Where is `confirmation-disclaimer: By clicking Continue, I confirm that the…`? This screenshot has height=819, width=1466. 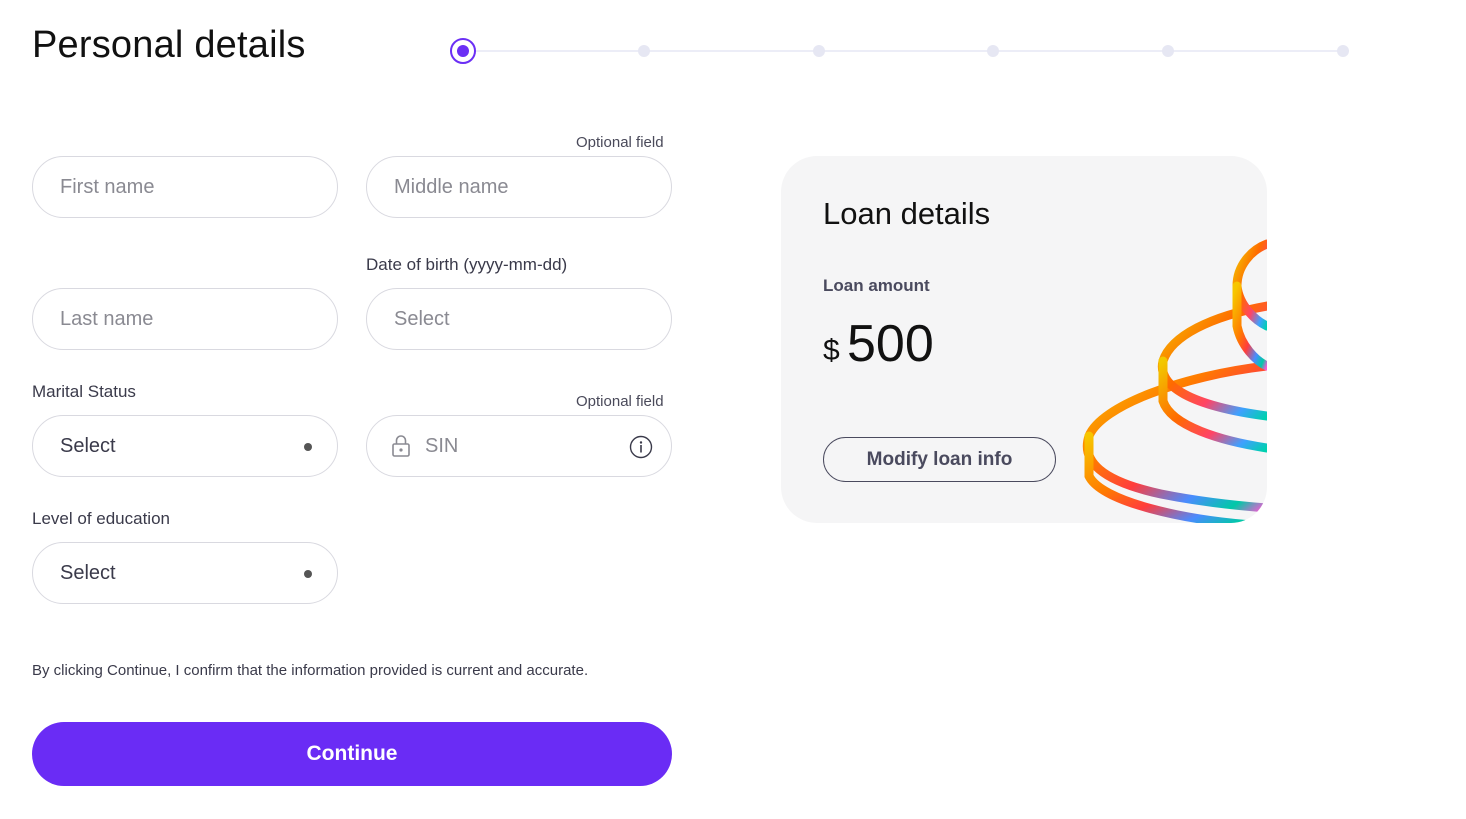
confirmation-disclaimer: By clicking Continue, I confirm that the… is located at coordinates (310, 670).